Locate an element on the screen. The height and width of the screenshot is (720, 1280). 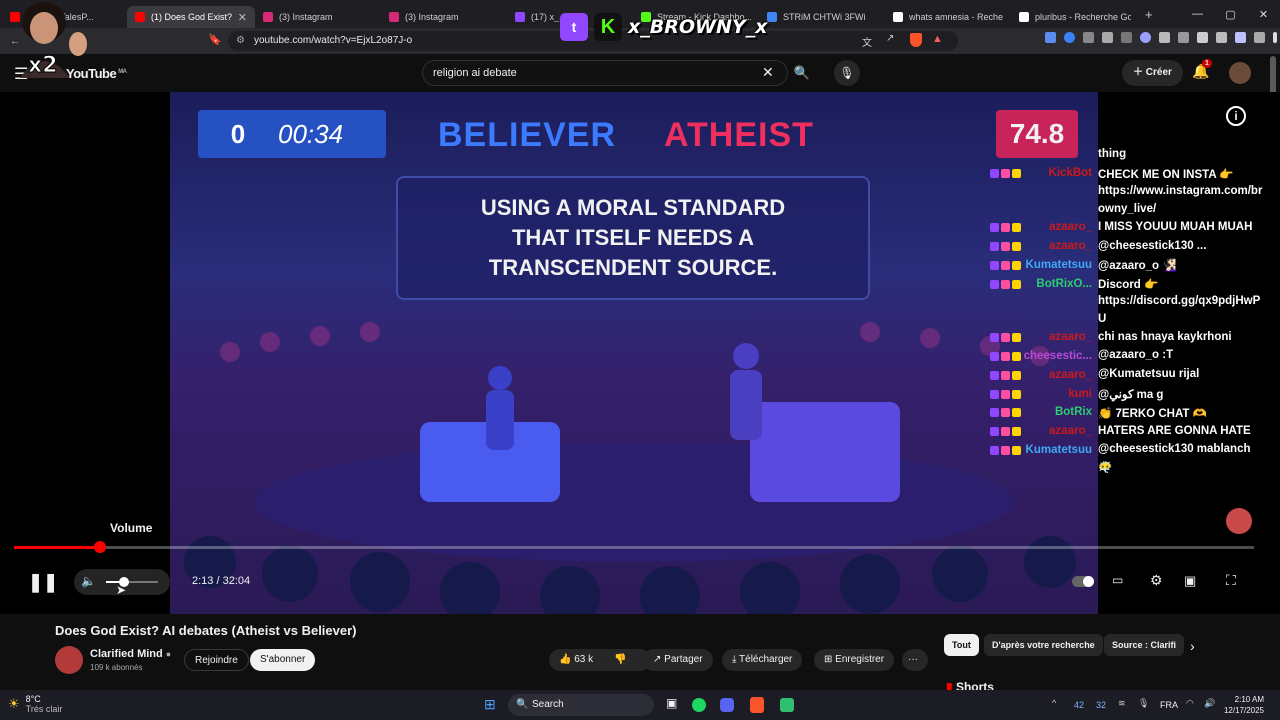
chat-username: kuni is located at coordinates (1080, 394).